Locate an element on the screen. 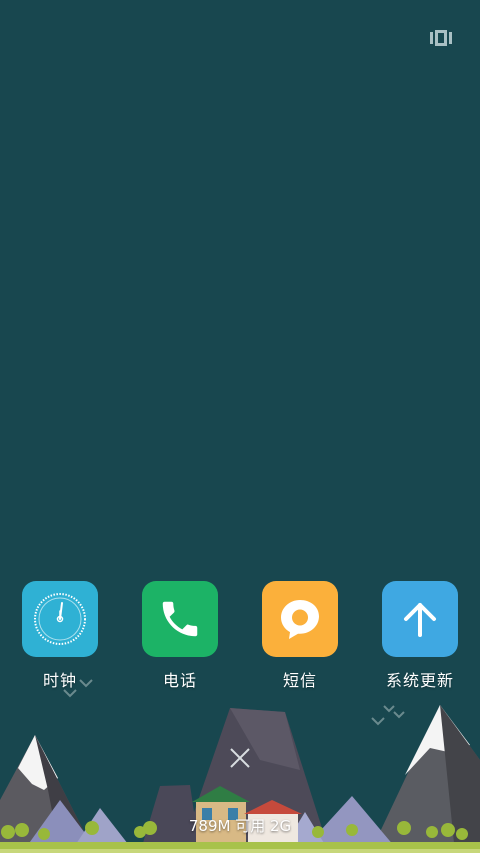 The width and height of the screenshot is (480, 853). app-label: 电话 is located at coordinates (179, 680).